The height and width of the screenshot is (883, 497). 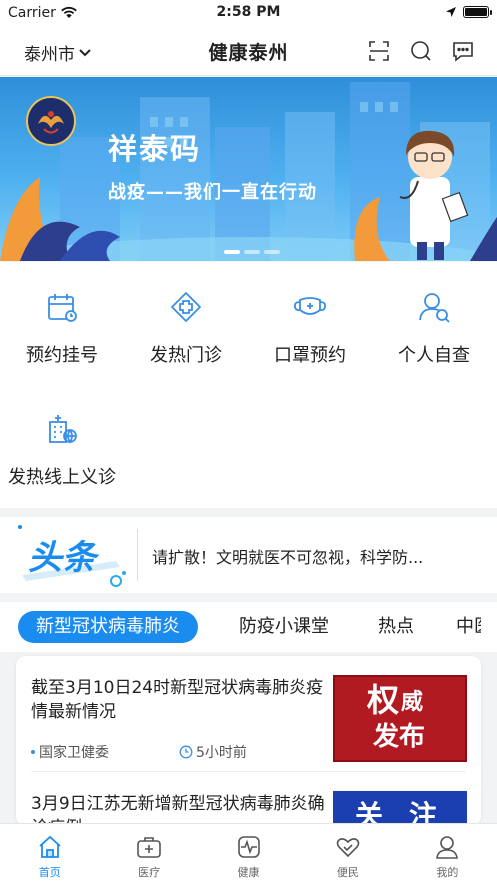 What do you see at coordinates (248, 13) in the screenshot?
I see `status-bar: Carrier 2:58 PM` at bounding box center [248, 13].